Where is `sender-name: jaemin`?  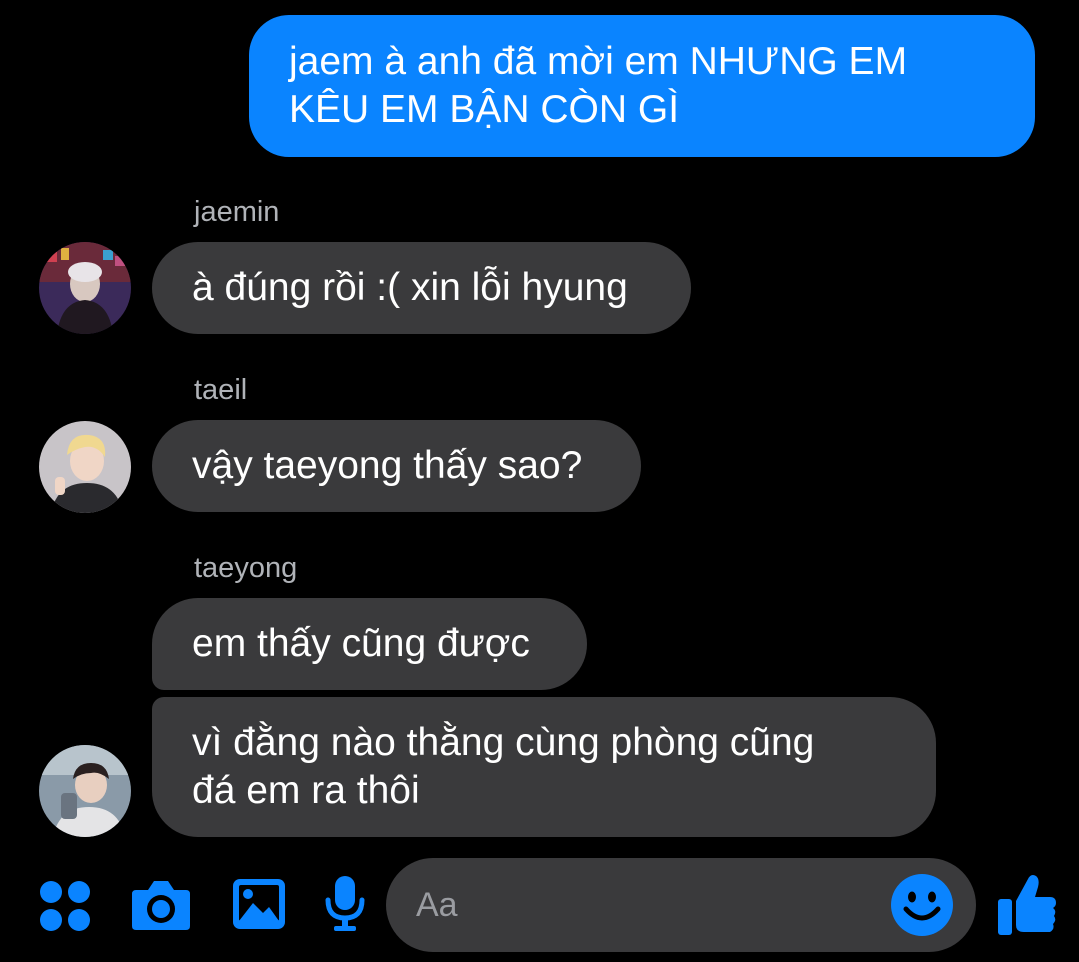
sender-name: jaemin is located at coordinates (237, 212).